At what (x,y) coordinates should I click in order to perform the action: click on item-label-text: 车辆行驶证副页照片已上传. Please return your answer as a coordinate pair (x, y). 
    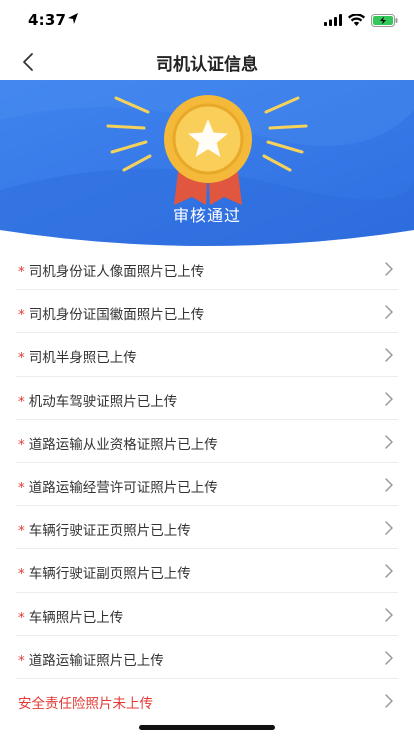
    Looking at the image, I should click on (109, 574).